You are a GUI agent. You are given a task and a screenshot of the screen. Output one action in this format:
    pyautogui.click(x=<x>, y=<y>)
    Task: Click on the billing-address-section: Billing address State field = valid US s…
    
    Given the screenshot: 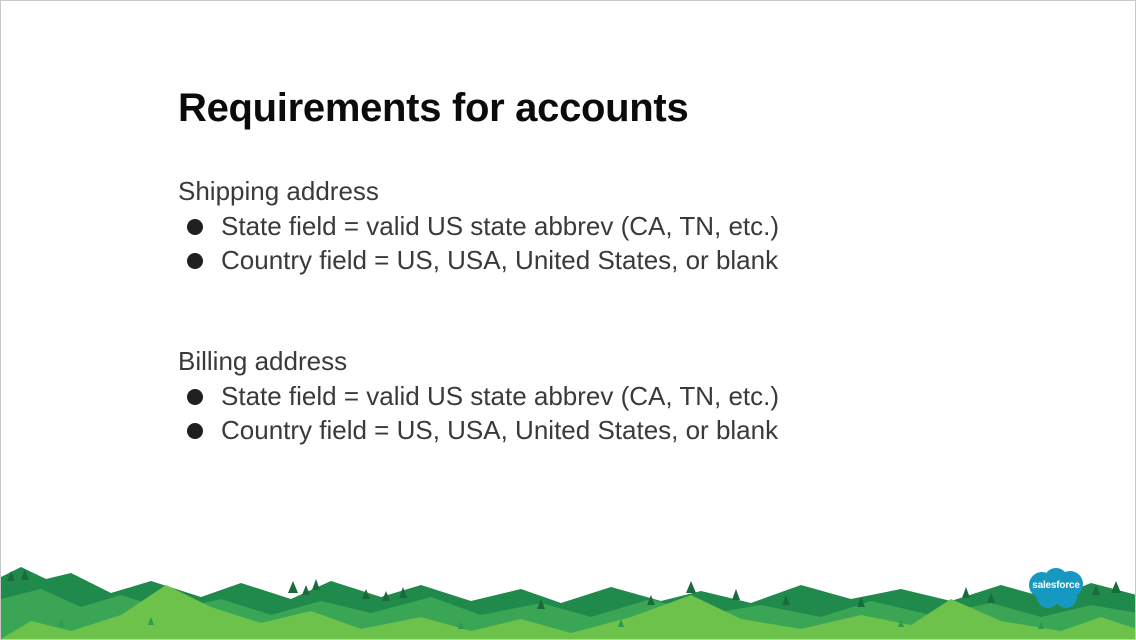 What is the action you would take?
    pyautogui.click(x=478, y=396)
    